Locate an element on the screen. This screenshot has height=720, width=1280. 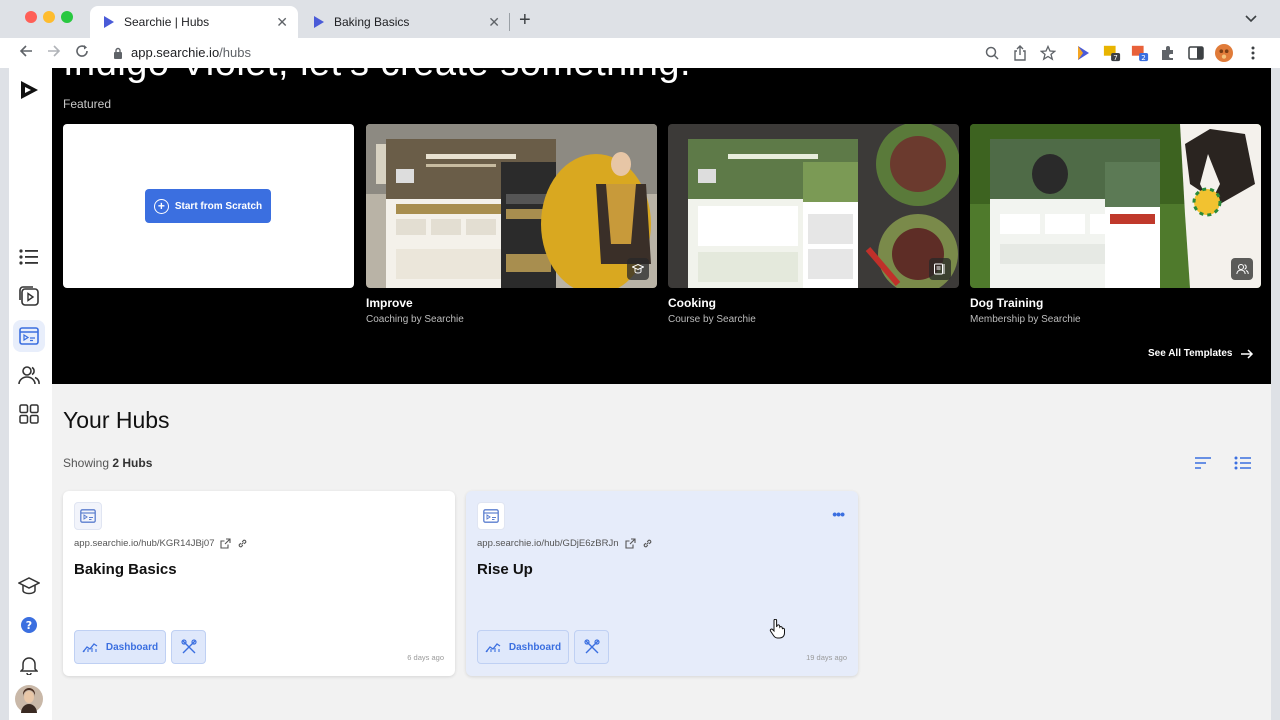
profile-avatar is located at coordinates (1224, 53).